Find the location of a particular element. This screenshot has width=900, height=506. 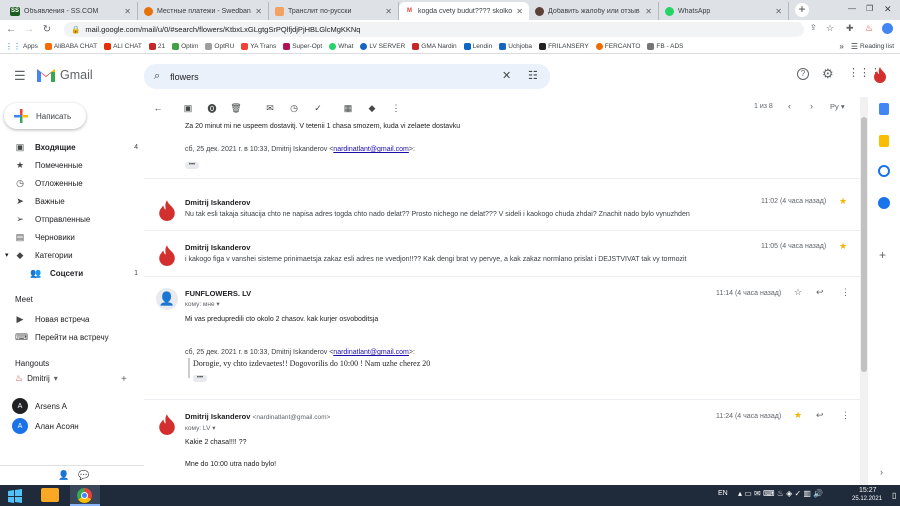

sidebar-item: ▤ Черновики is located at coordinates (69, 237).